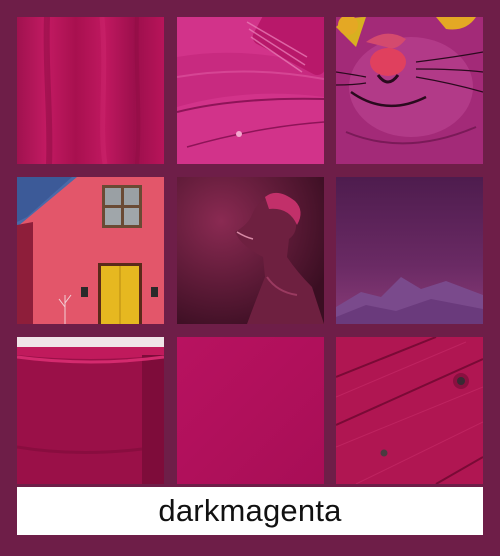 Image resolution: width=500 pixels, height=556 pixels. I want to click on color-name-label: darkmagenta, so click(250, 510).